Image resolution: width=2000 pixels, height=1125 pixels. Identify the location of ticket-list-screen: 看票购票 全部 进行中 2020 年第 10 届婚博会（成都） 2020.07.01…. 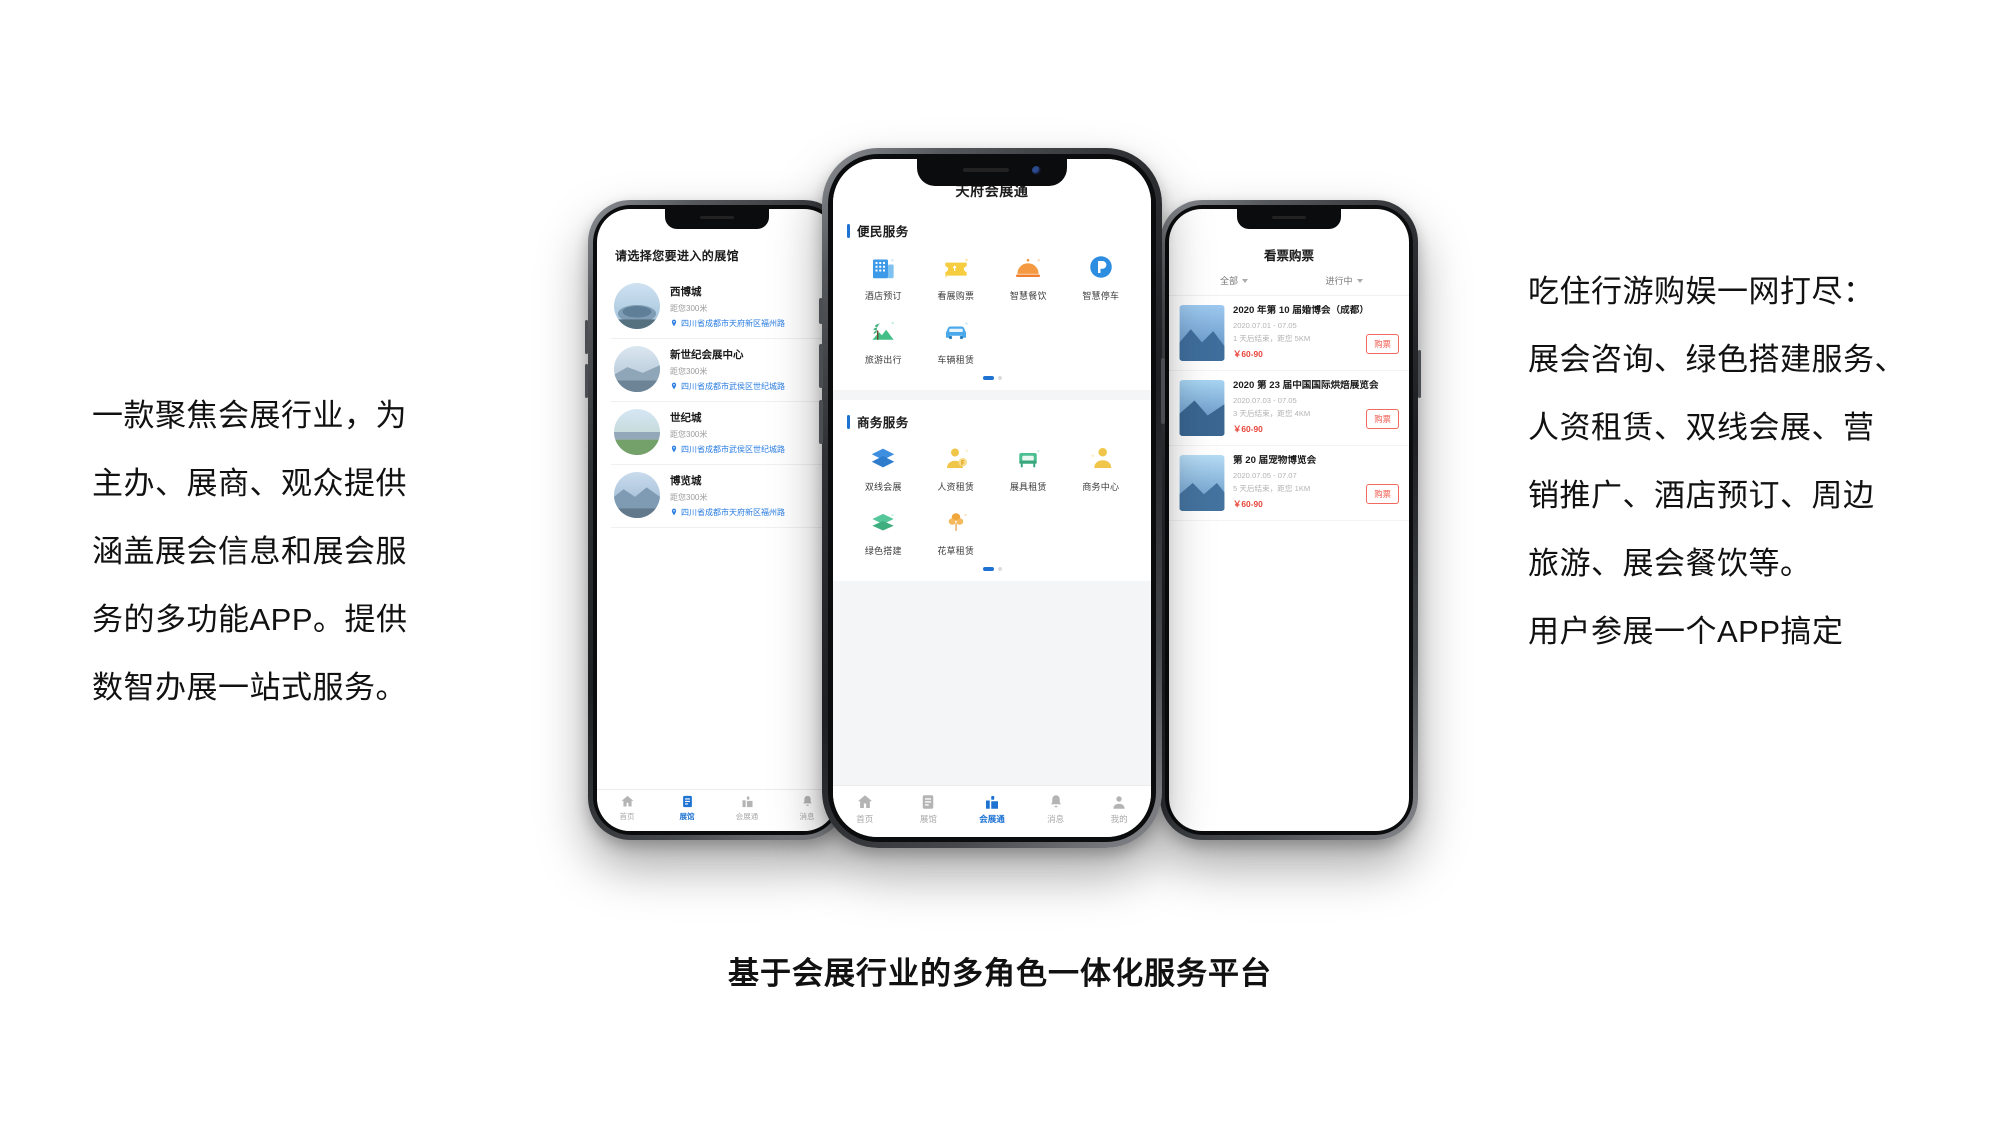
(1289, 365).